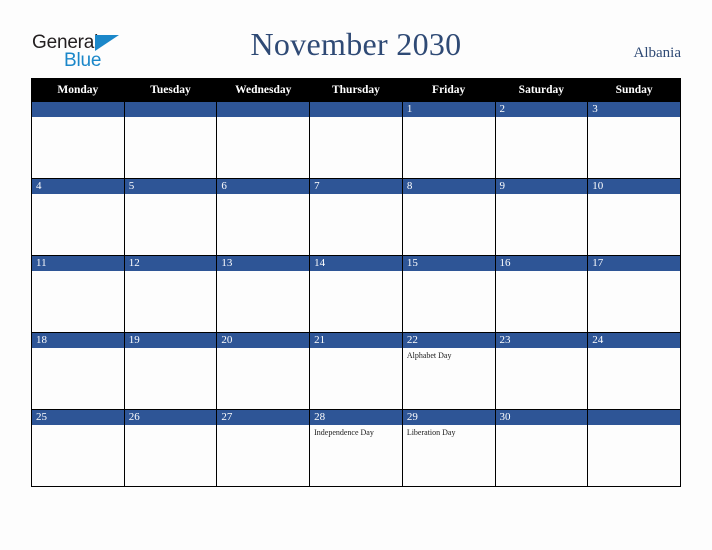 This screenshot has width=712, height=550. What do you see at coordinates (657, 53) in the screenshot?
I see `country-label: Albania` at bounding box center [657, 53].